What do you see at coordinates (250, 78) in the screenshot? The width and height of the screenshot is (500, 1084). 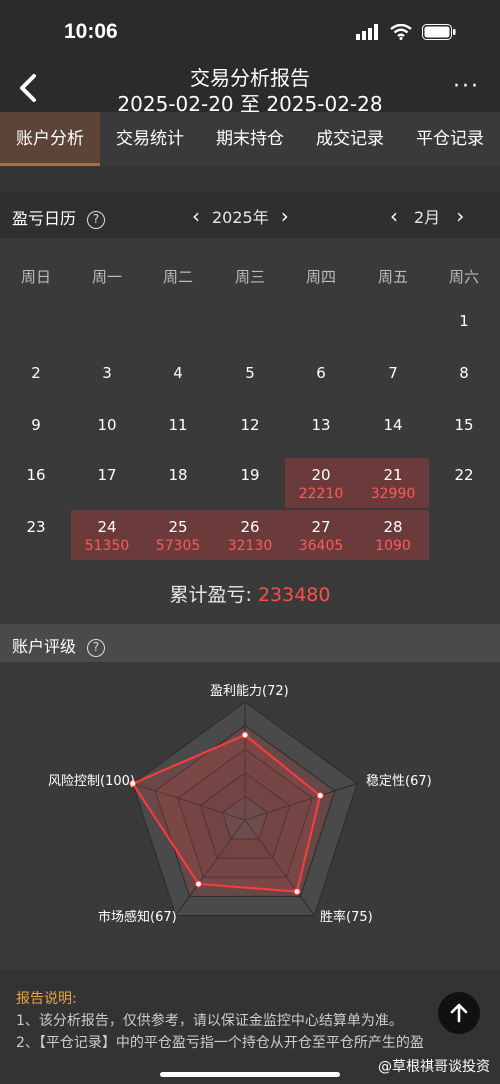 I see `page-title: 交易分析报告` at bounding box center [250, 78].